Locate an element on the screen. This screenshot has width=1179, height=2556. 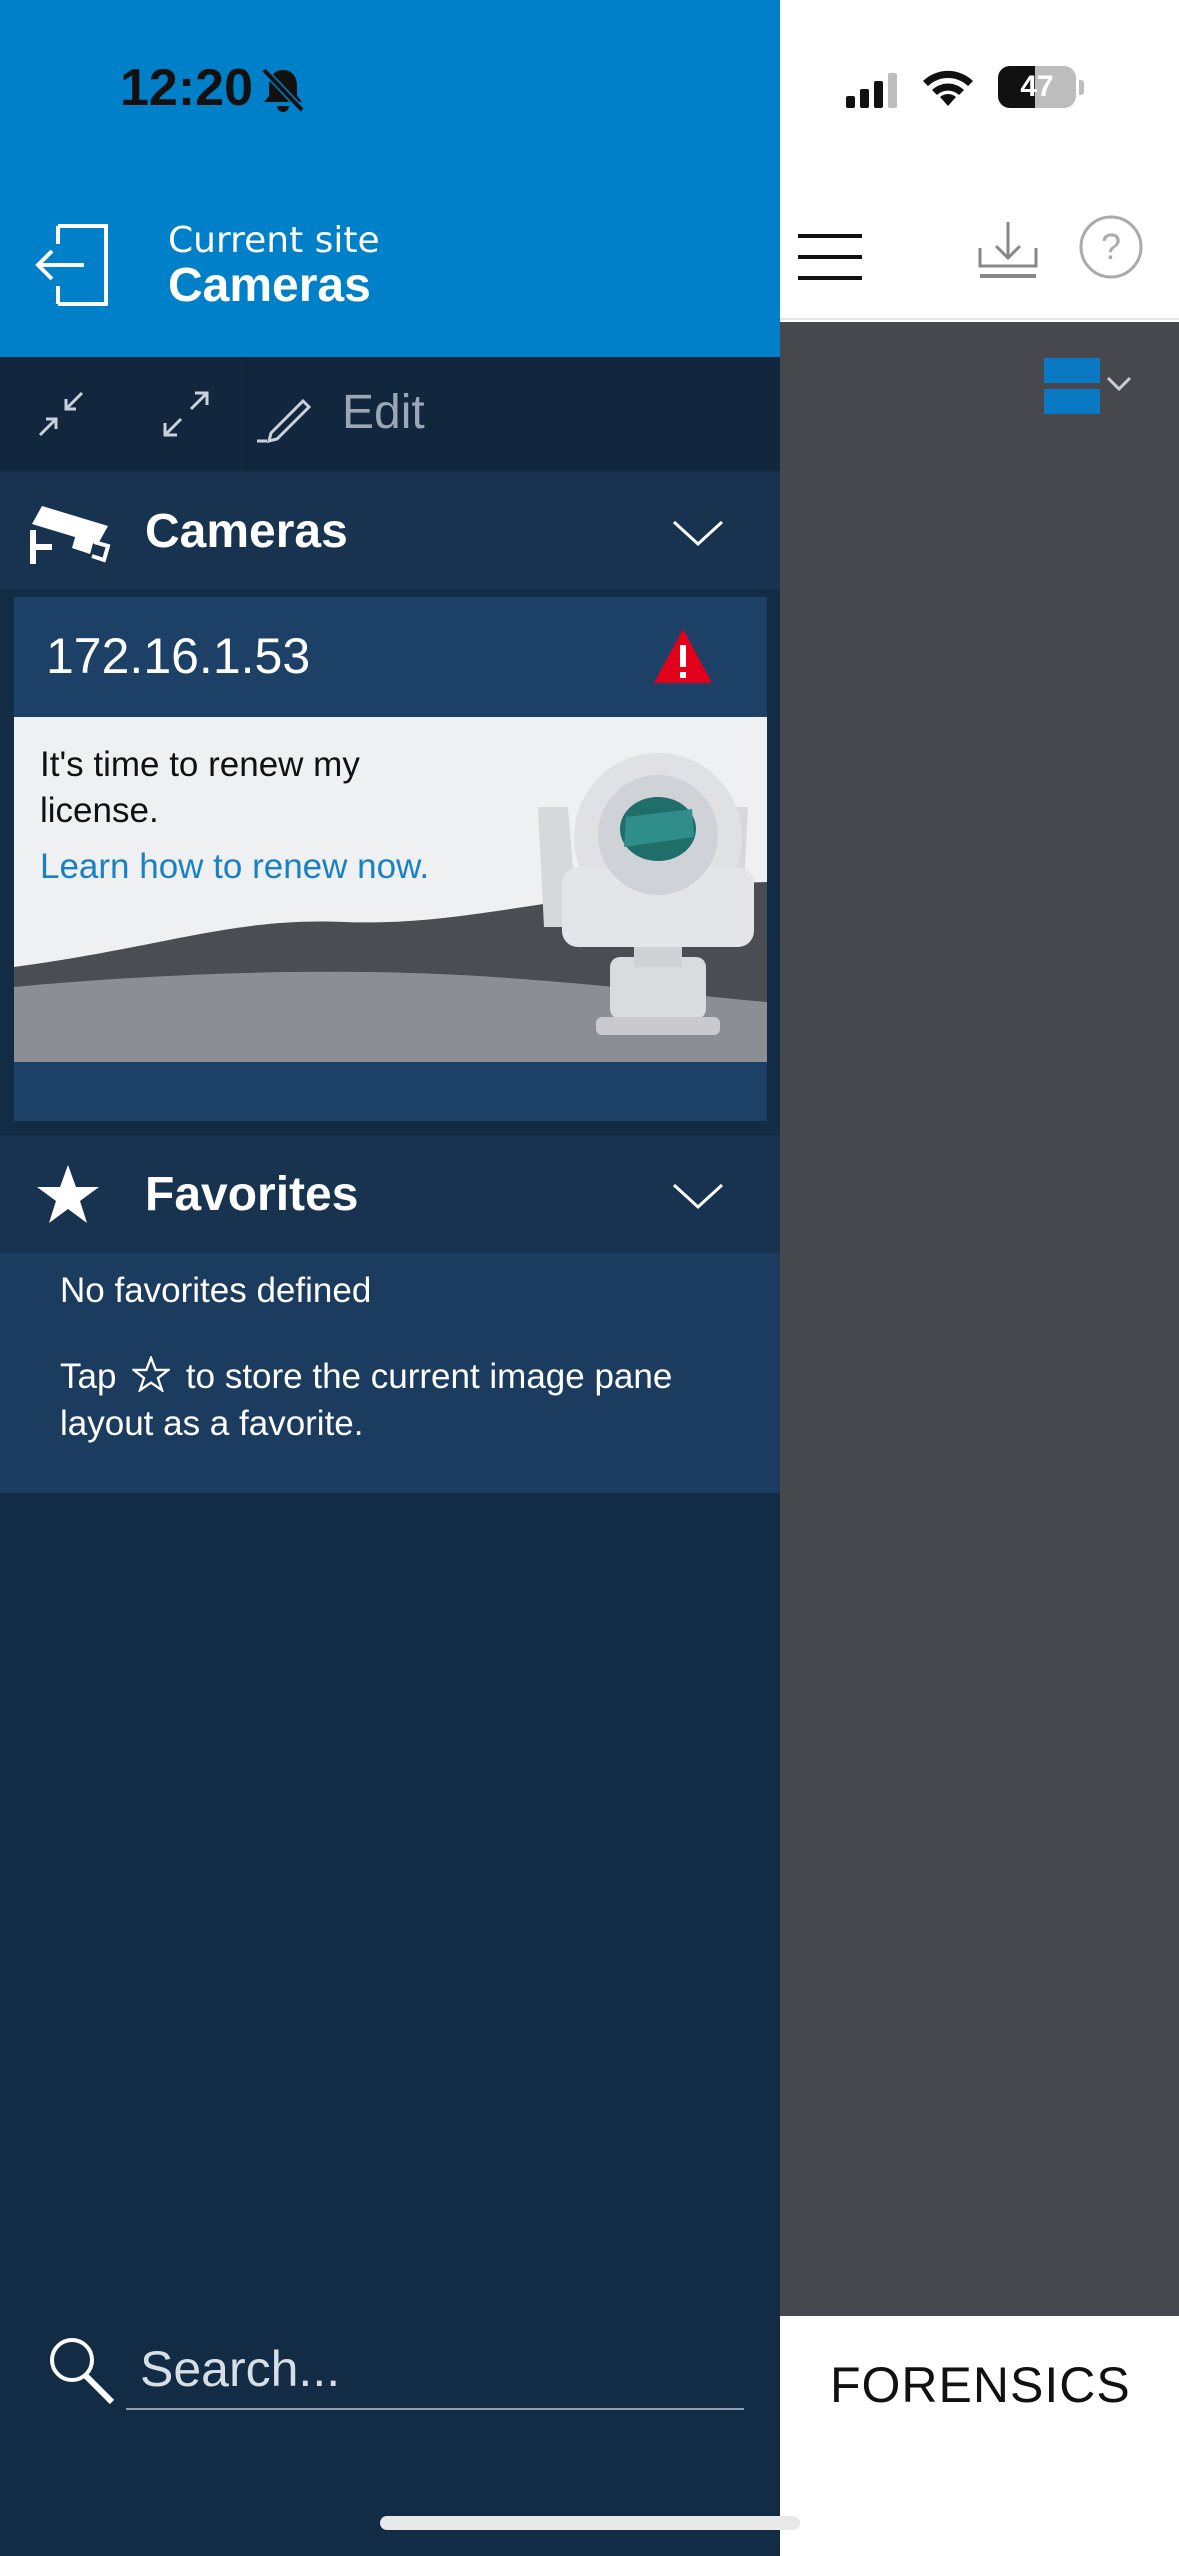
download-icon is located at coordinates (1008, 250).